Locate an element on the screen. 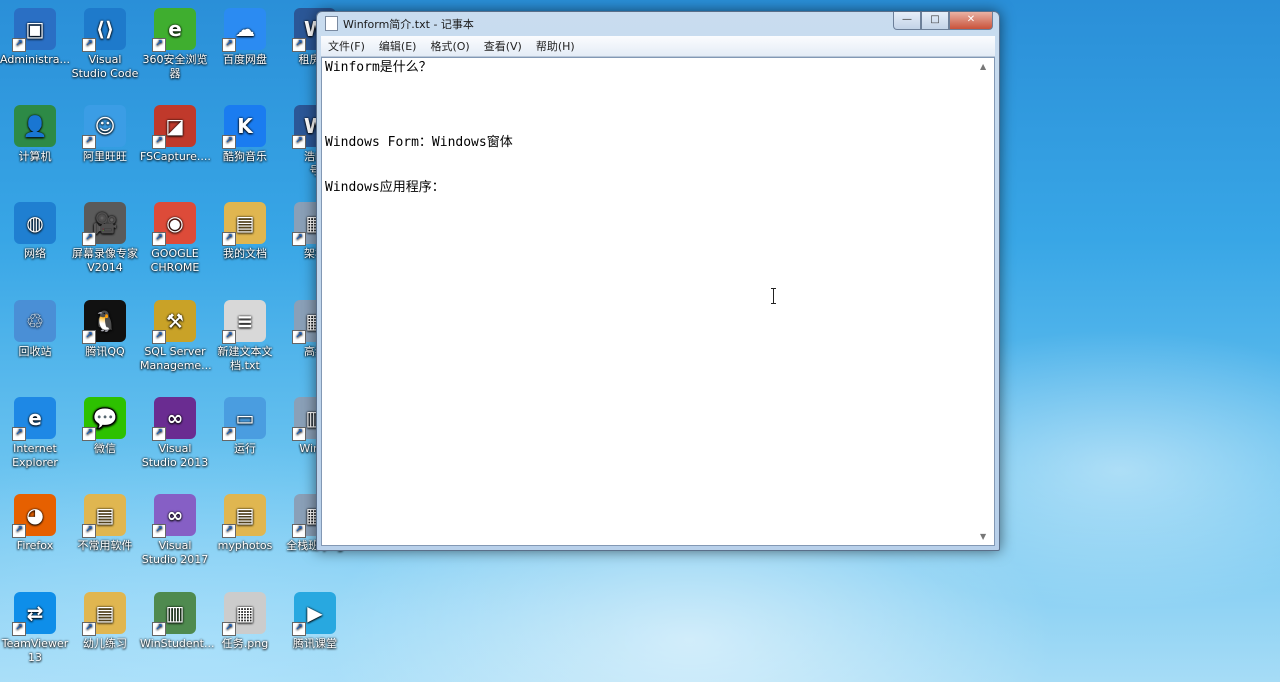  menu-format: 格式(O) is located at coordinates (449, 46).